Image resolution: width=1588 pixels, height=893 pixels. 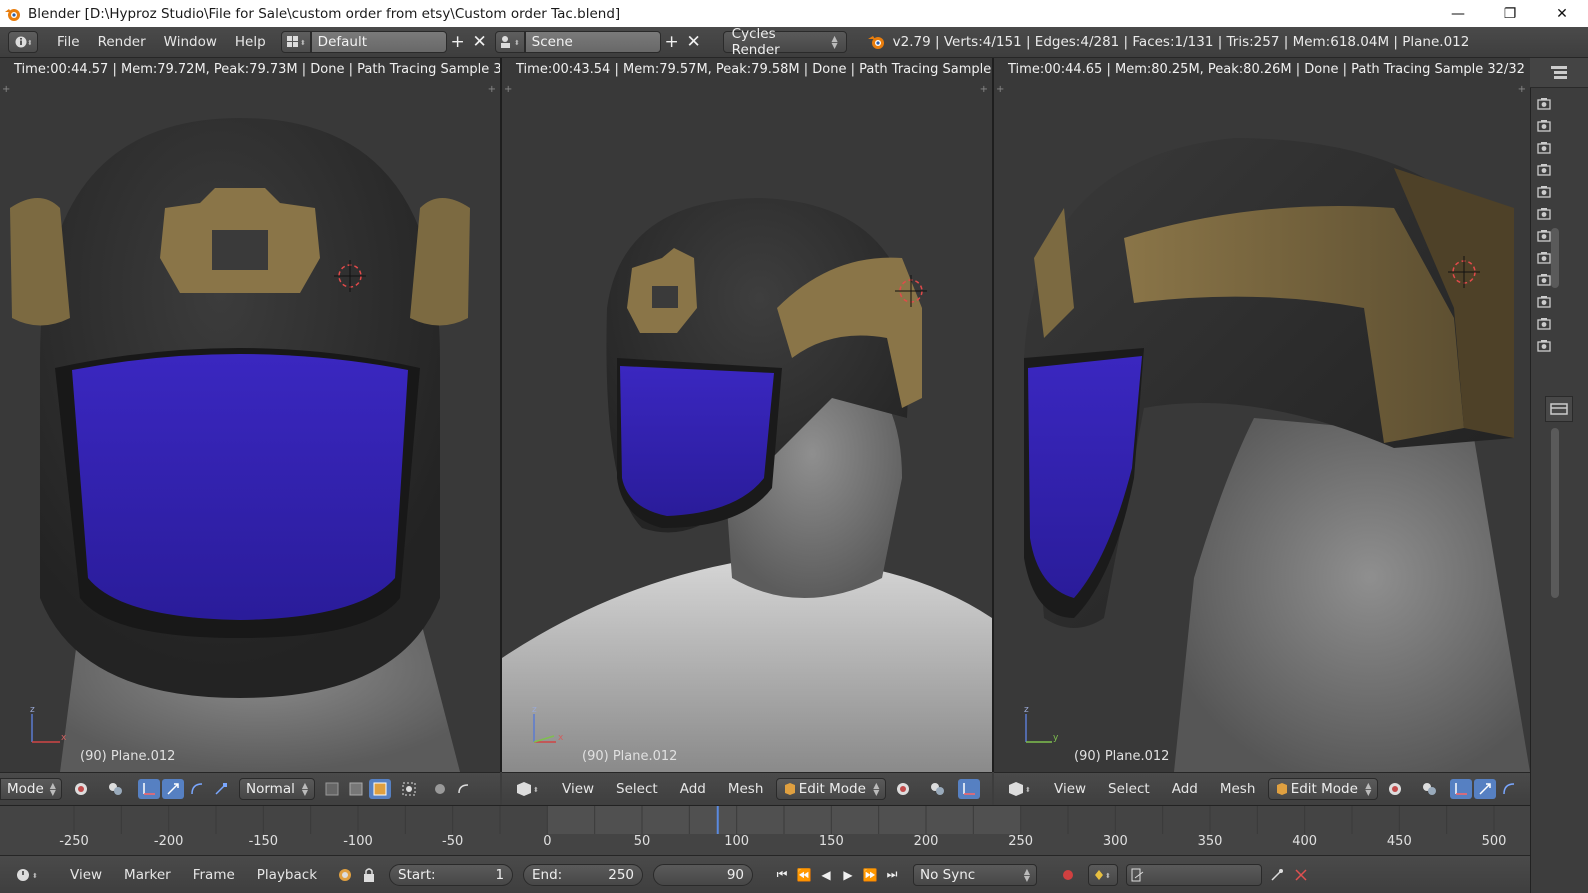 What do you see at coordinates (509, 42) in the screenshot?
I see `scene-browse-button: ⬍` at bounding box center [509, 42].